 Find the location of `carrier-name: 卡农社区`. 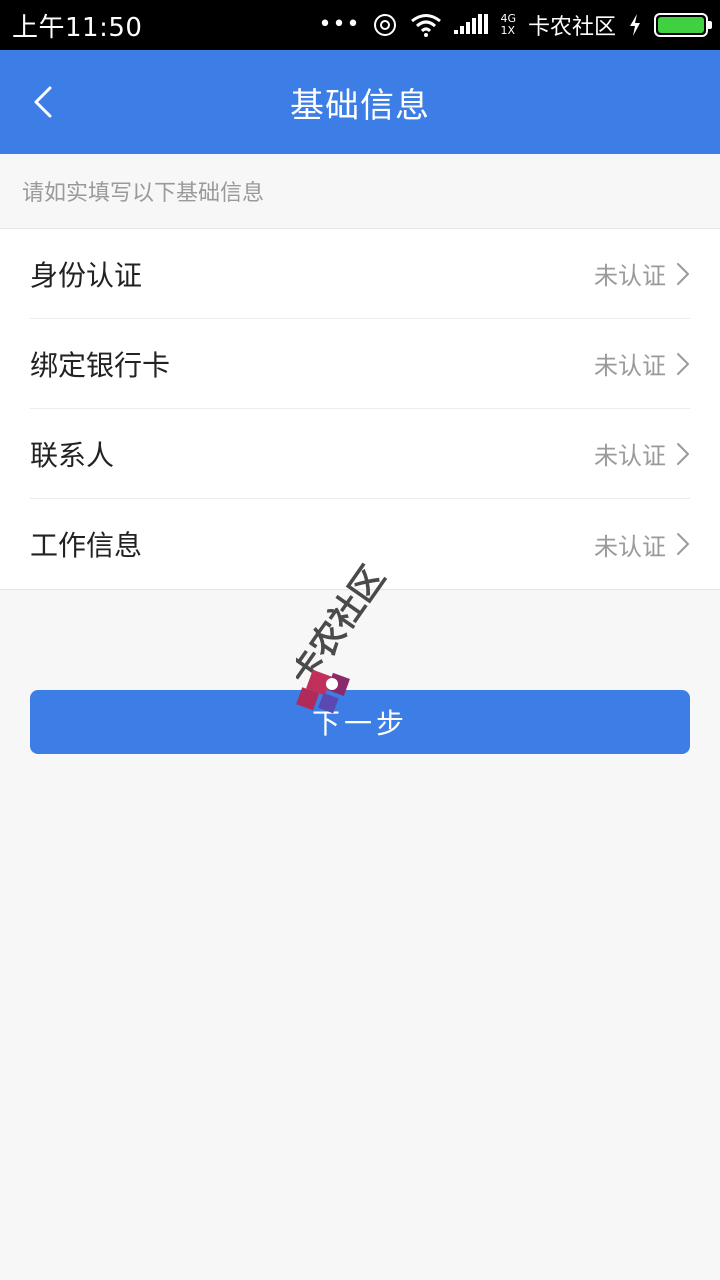

carrier-name: 卡农社区 is located at coordinates (571, 27).